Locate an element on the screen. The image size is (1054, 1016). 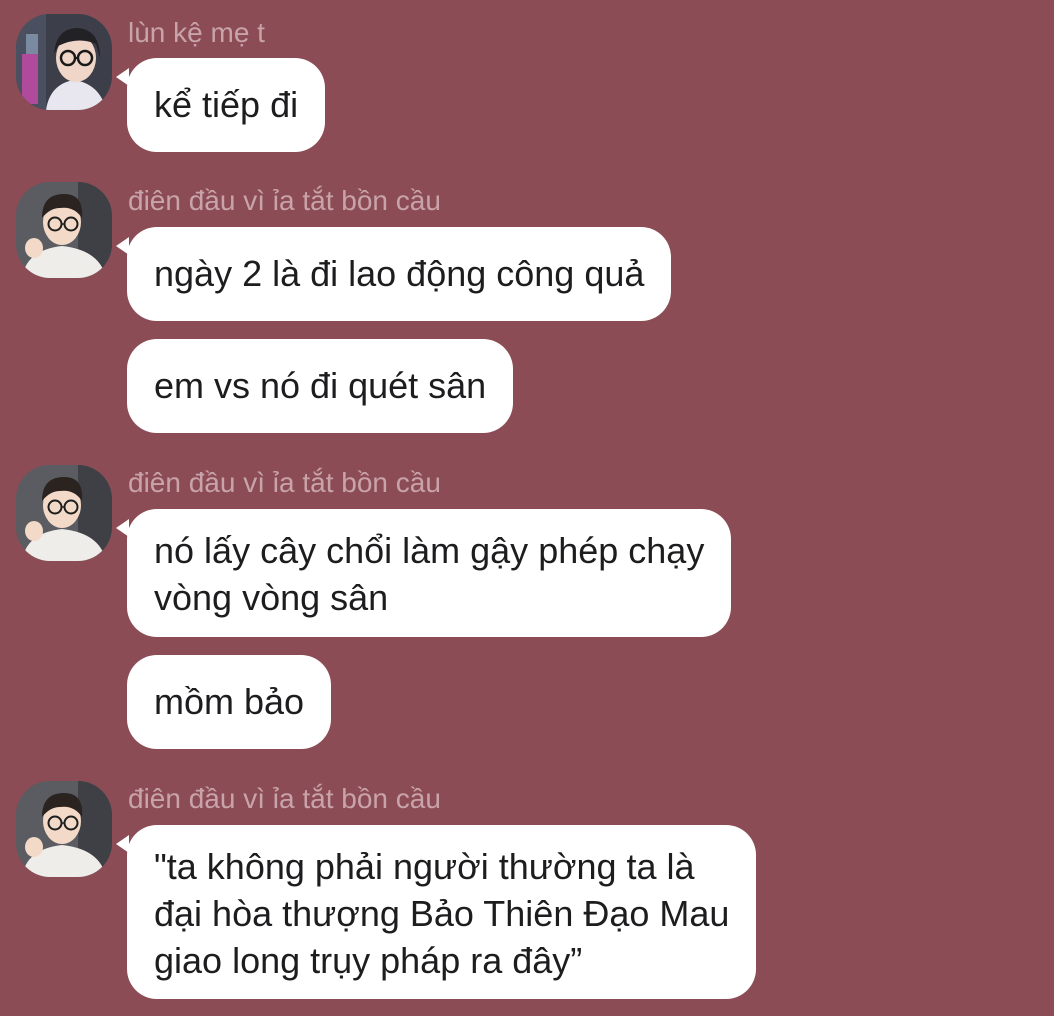
message-text: em vs nó đi quét sân is located at coordinates (320, 385).